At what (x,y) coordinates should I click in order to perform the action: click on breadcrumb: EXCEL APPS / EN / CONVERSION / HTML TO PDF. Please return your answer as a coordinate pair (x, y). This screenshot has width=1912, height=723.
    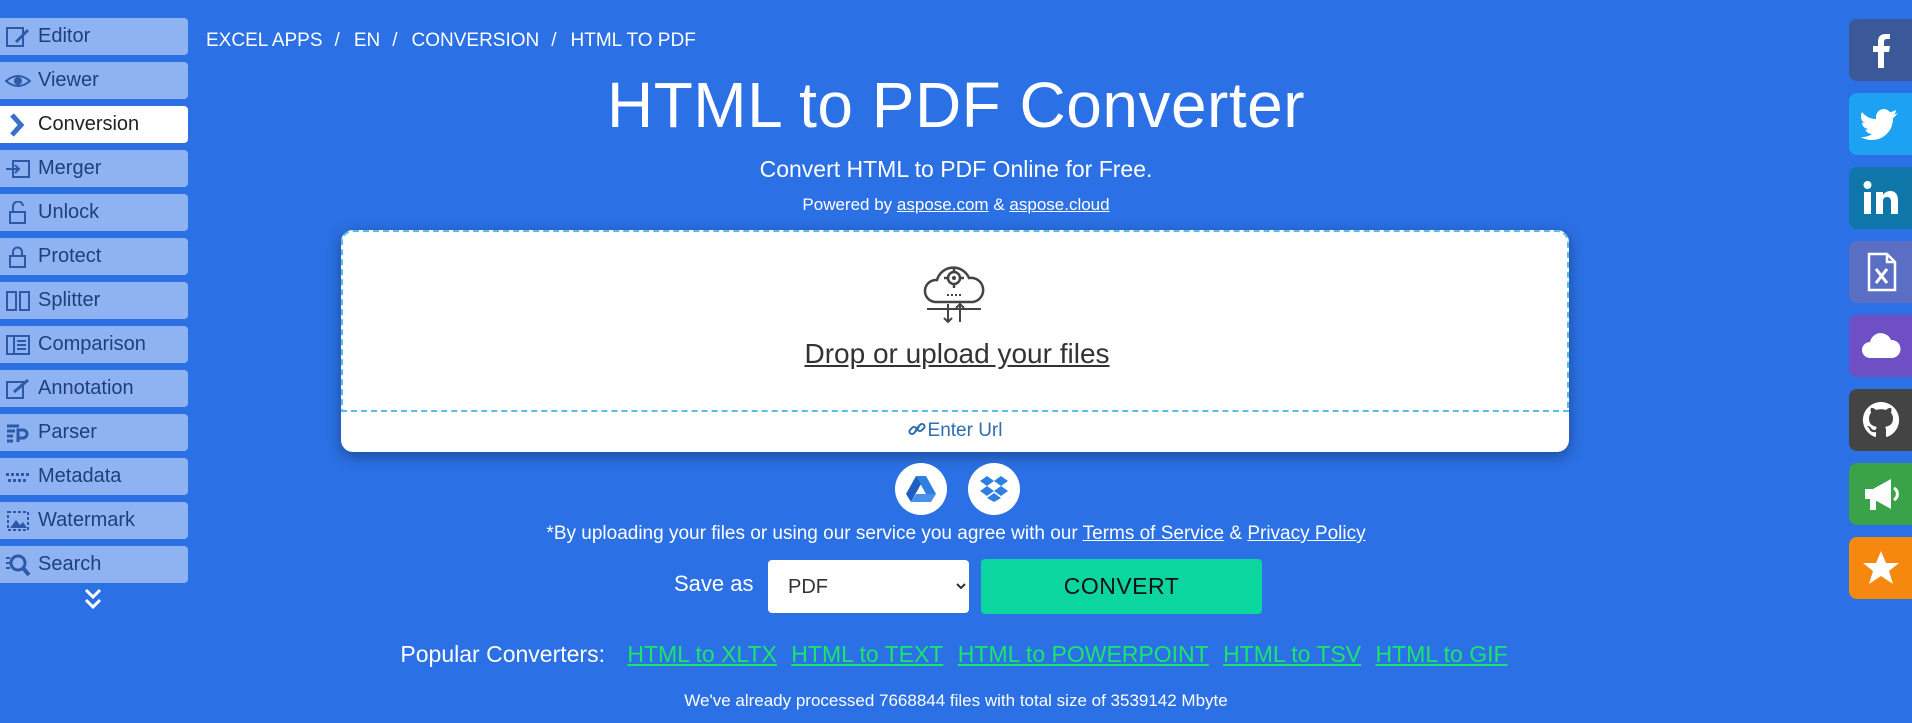
    Looking at the image, I should click on (451, 41).